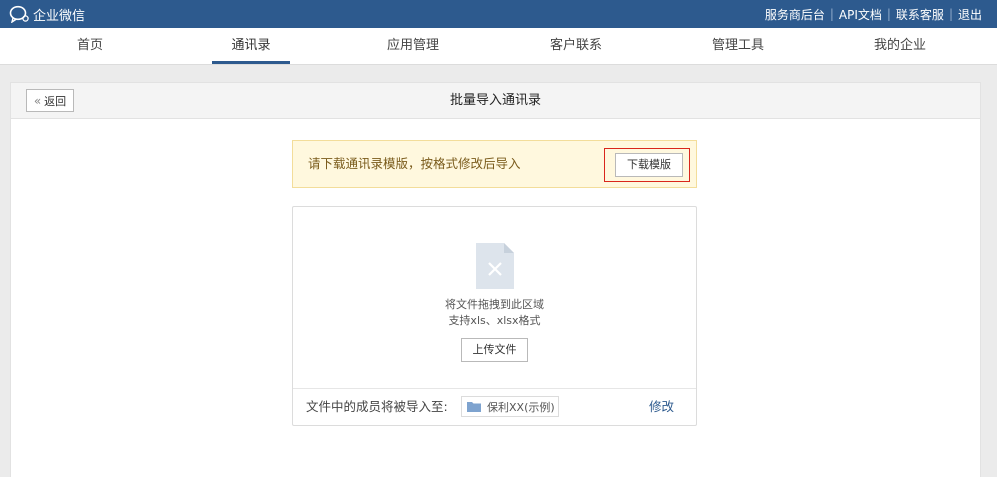 This screenshot has width=997, height=477. What do you see at coordinates (494, 320) in the screenshot?
I see `format-hint-text: 支持xls、xlsx格式` at bounding box center [494, 320].